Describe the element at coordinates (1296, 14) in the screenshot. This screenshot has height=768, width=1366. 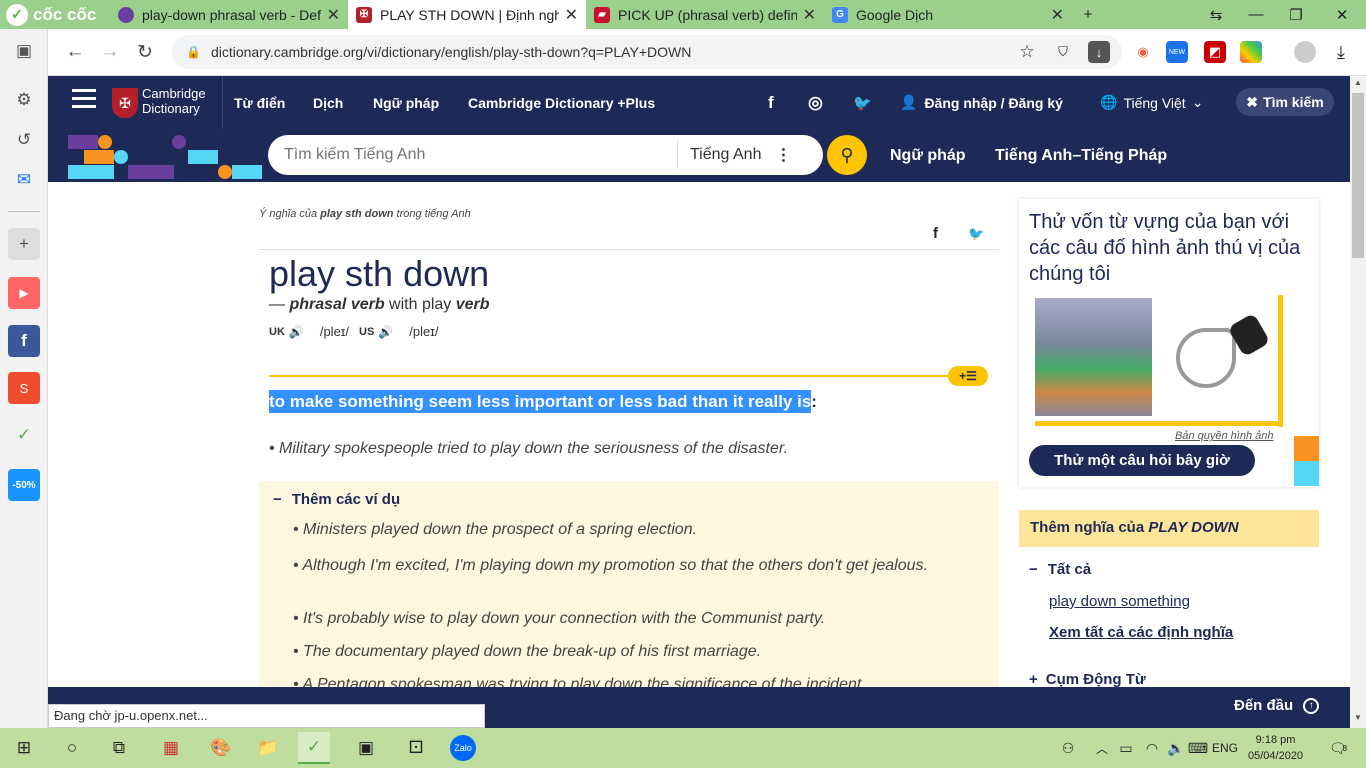
I see `maximize-button: ❐` at that location.